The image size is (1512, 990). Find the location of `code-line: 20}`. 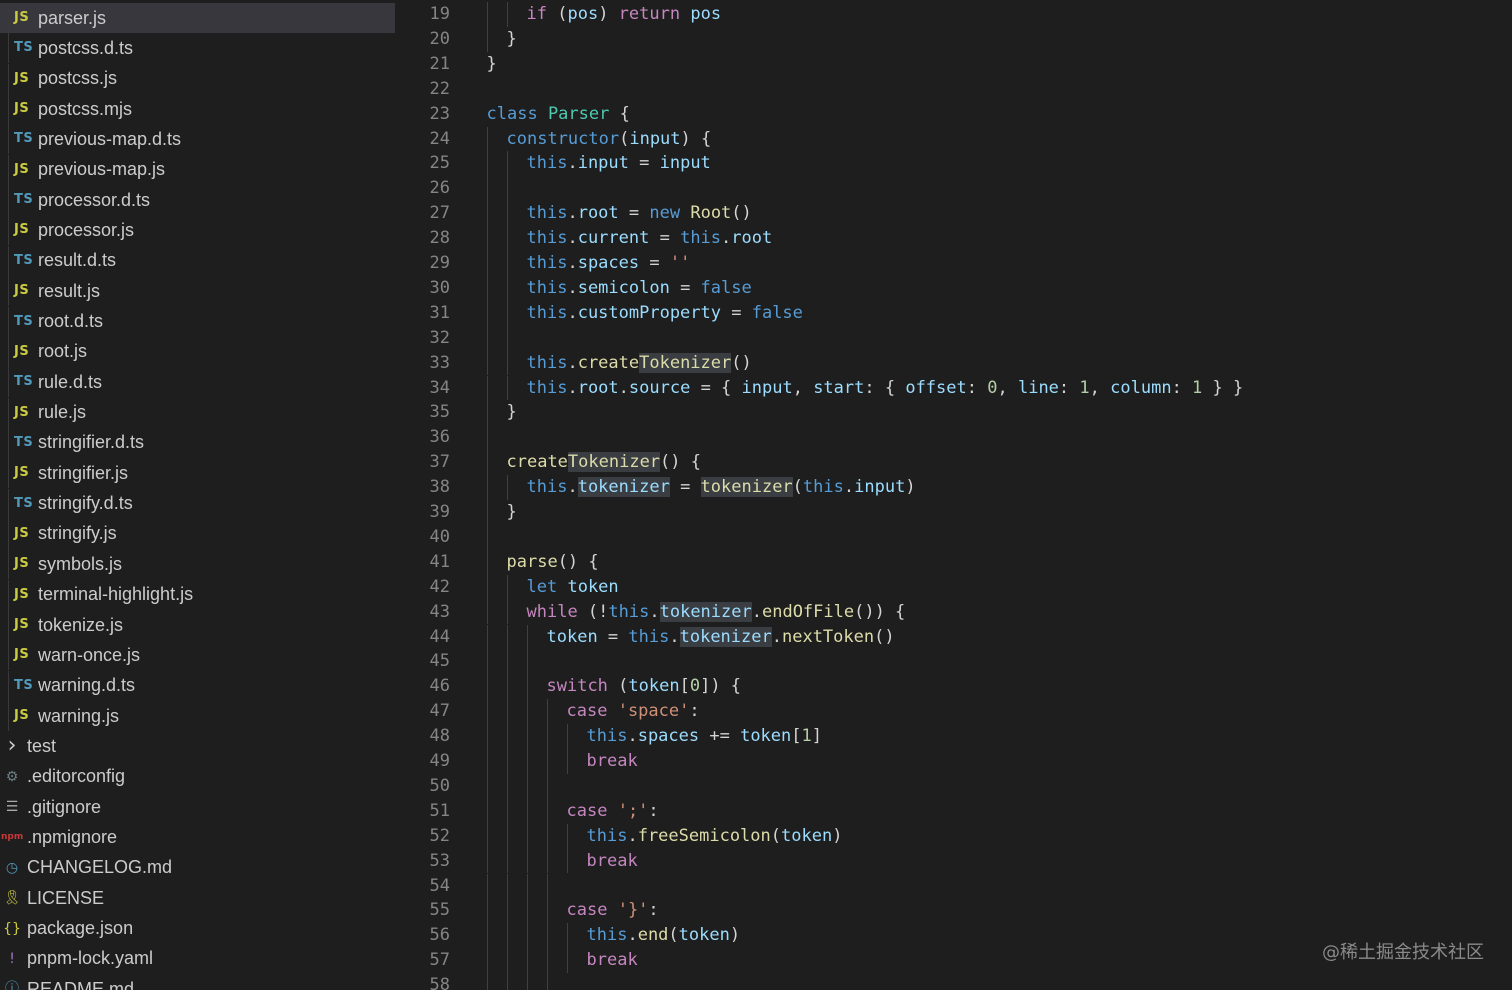

code-line: 20} is located at coordinates (953, 39).